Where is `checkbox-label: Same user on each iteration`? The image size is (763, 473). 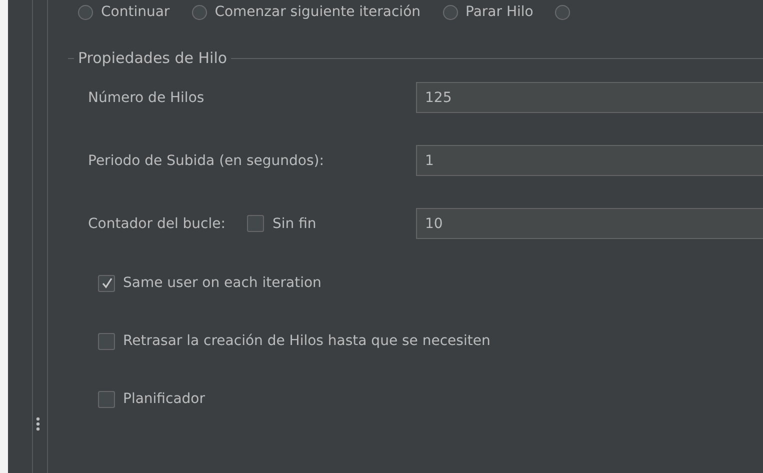 checkbox-label: Same user on each iteration is located at coordinates (222, 283).